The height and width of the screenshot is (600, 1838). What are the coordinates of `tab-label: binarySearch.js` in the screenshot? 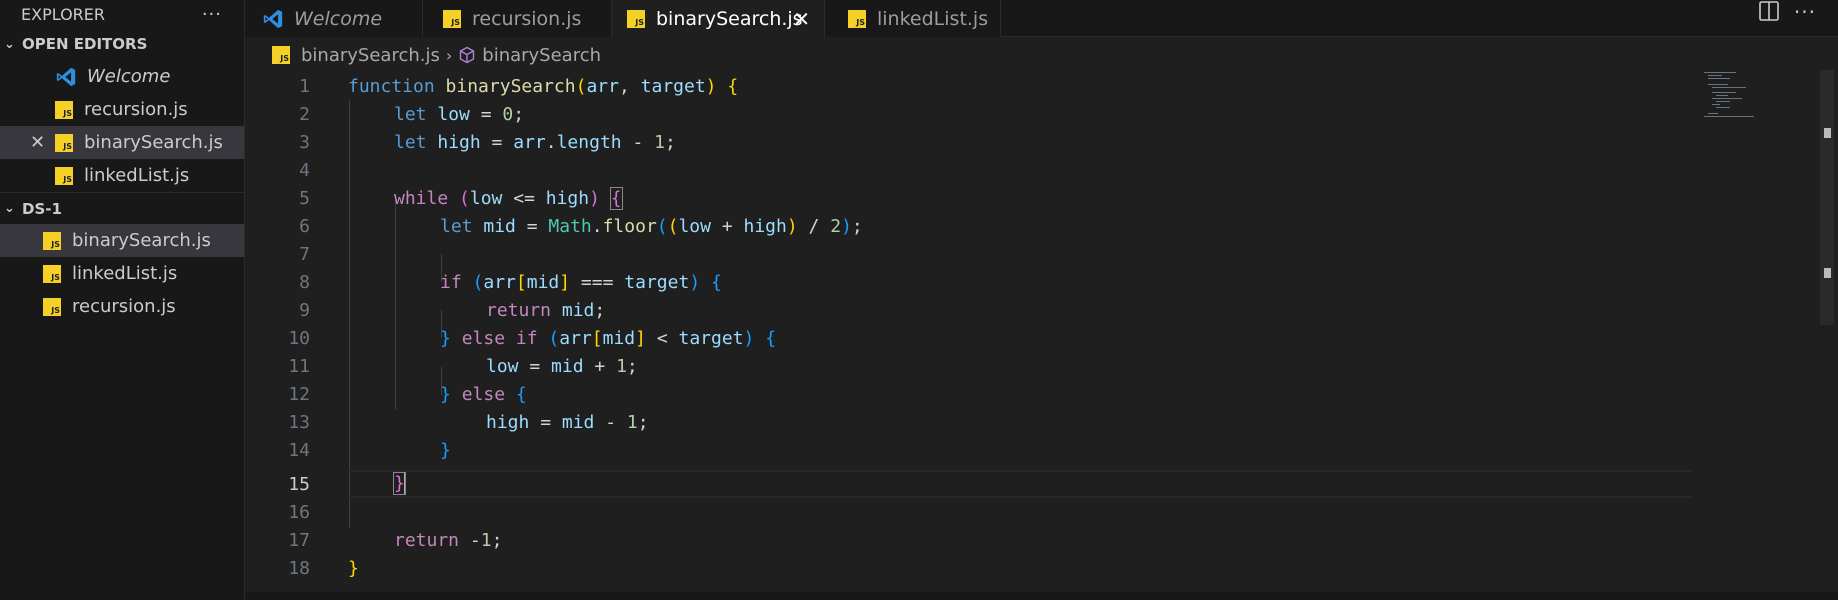 It's located at (729, 19).